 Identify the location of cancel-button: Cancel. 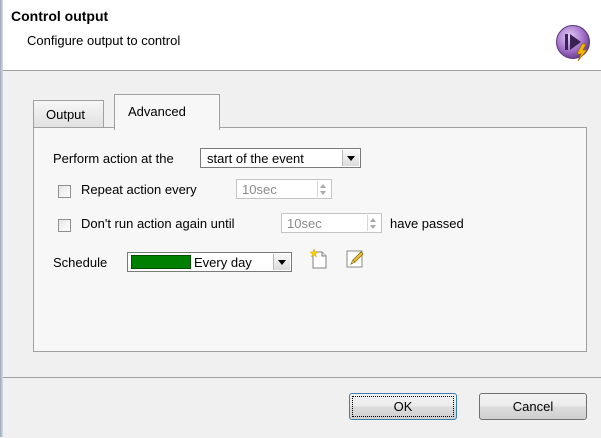
(533, 406).